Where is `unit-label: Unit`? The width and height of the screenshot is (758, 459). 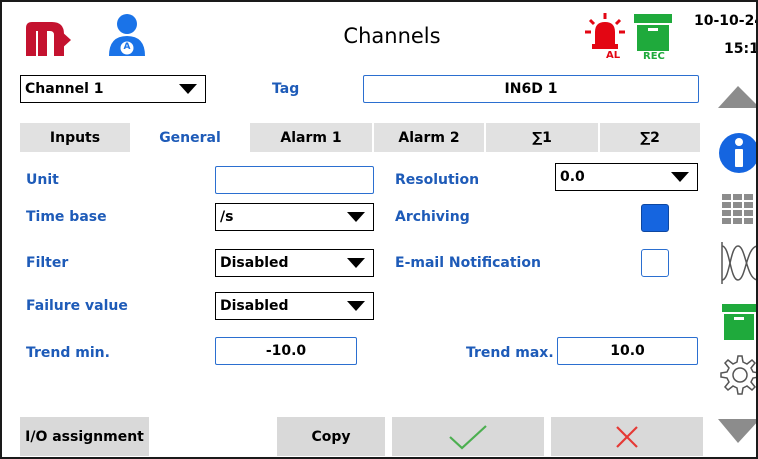
unit-label: Unit is located at coordinates (42, 180).